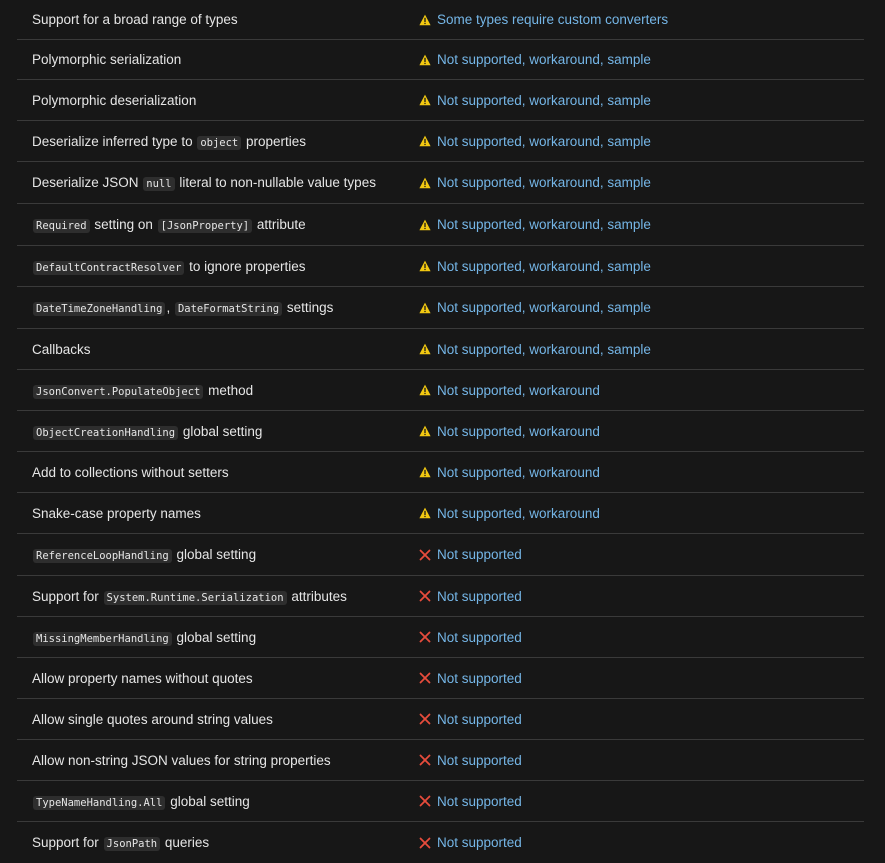 The width and height of the screenshot is (885, 863). I want to click on inline-code: JsonConvert.PopulateObject, so click(118, 391).